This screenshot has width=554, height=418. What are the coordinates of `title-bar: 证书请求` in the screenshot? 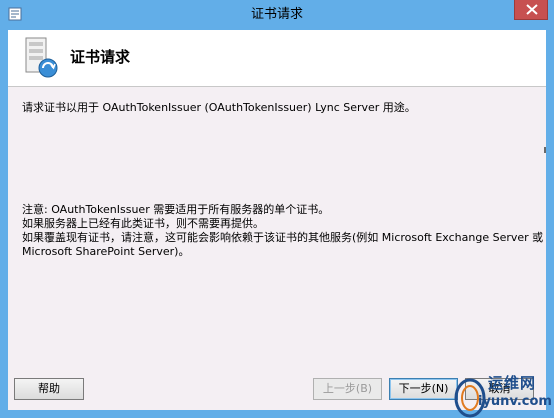 It's located at (277, 15).